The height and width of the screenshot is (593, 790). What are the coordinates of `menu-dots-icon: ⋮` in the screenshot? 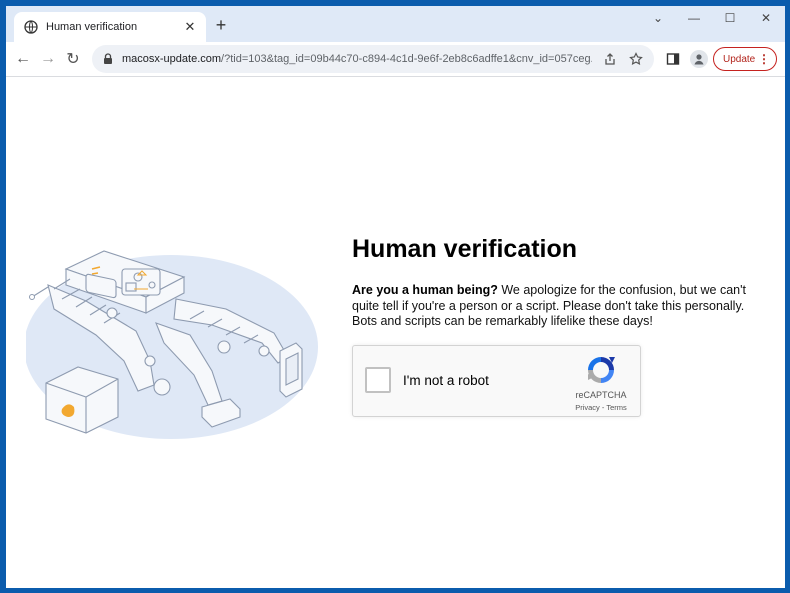 It's located at (764, 59).